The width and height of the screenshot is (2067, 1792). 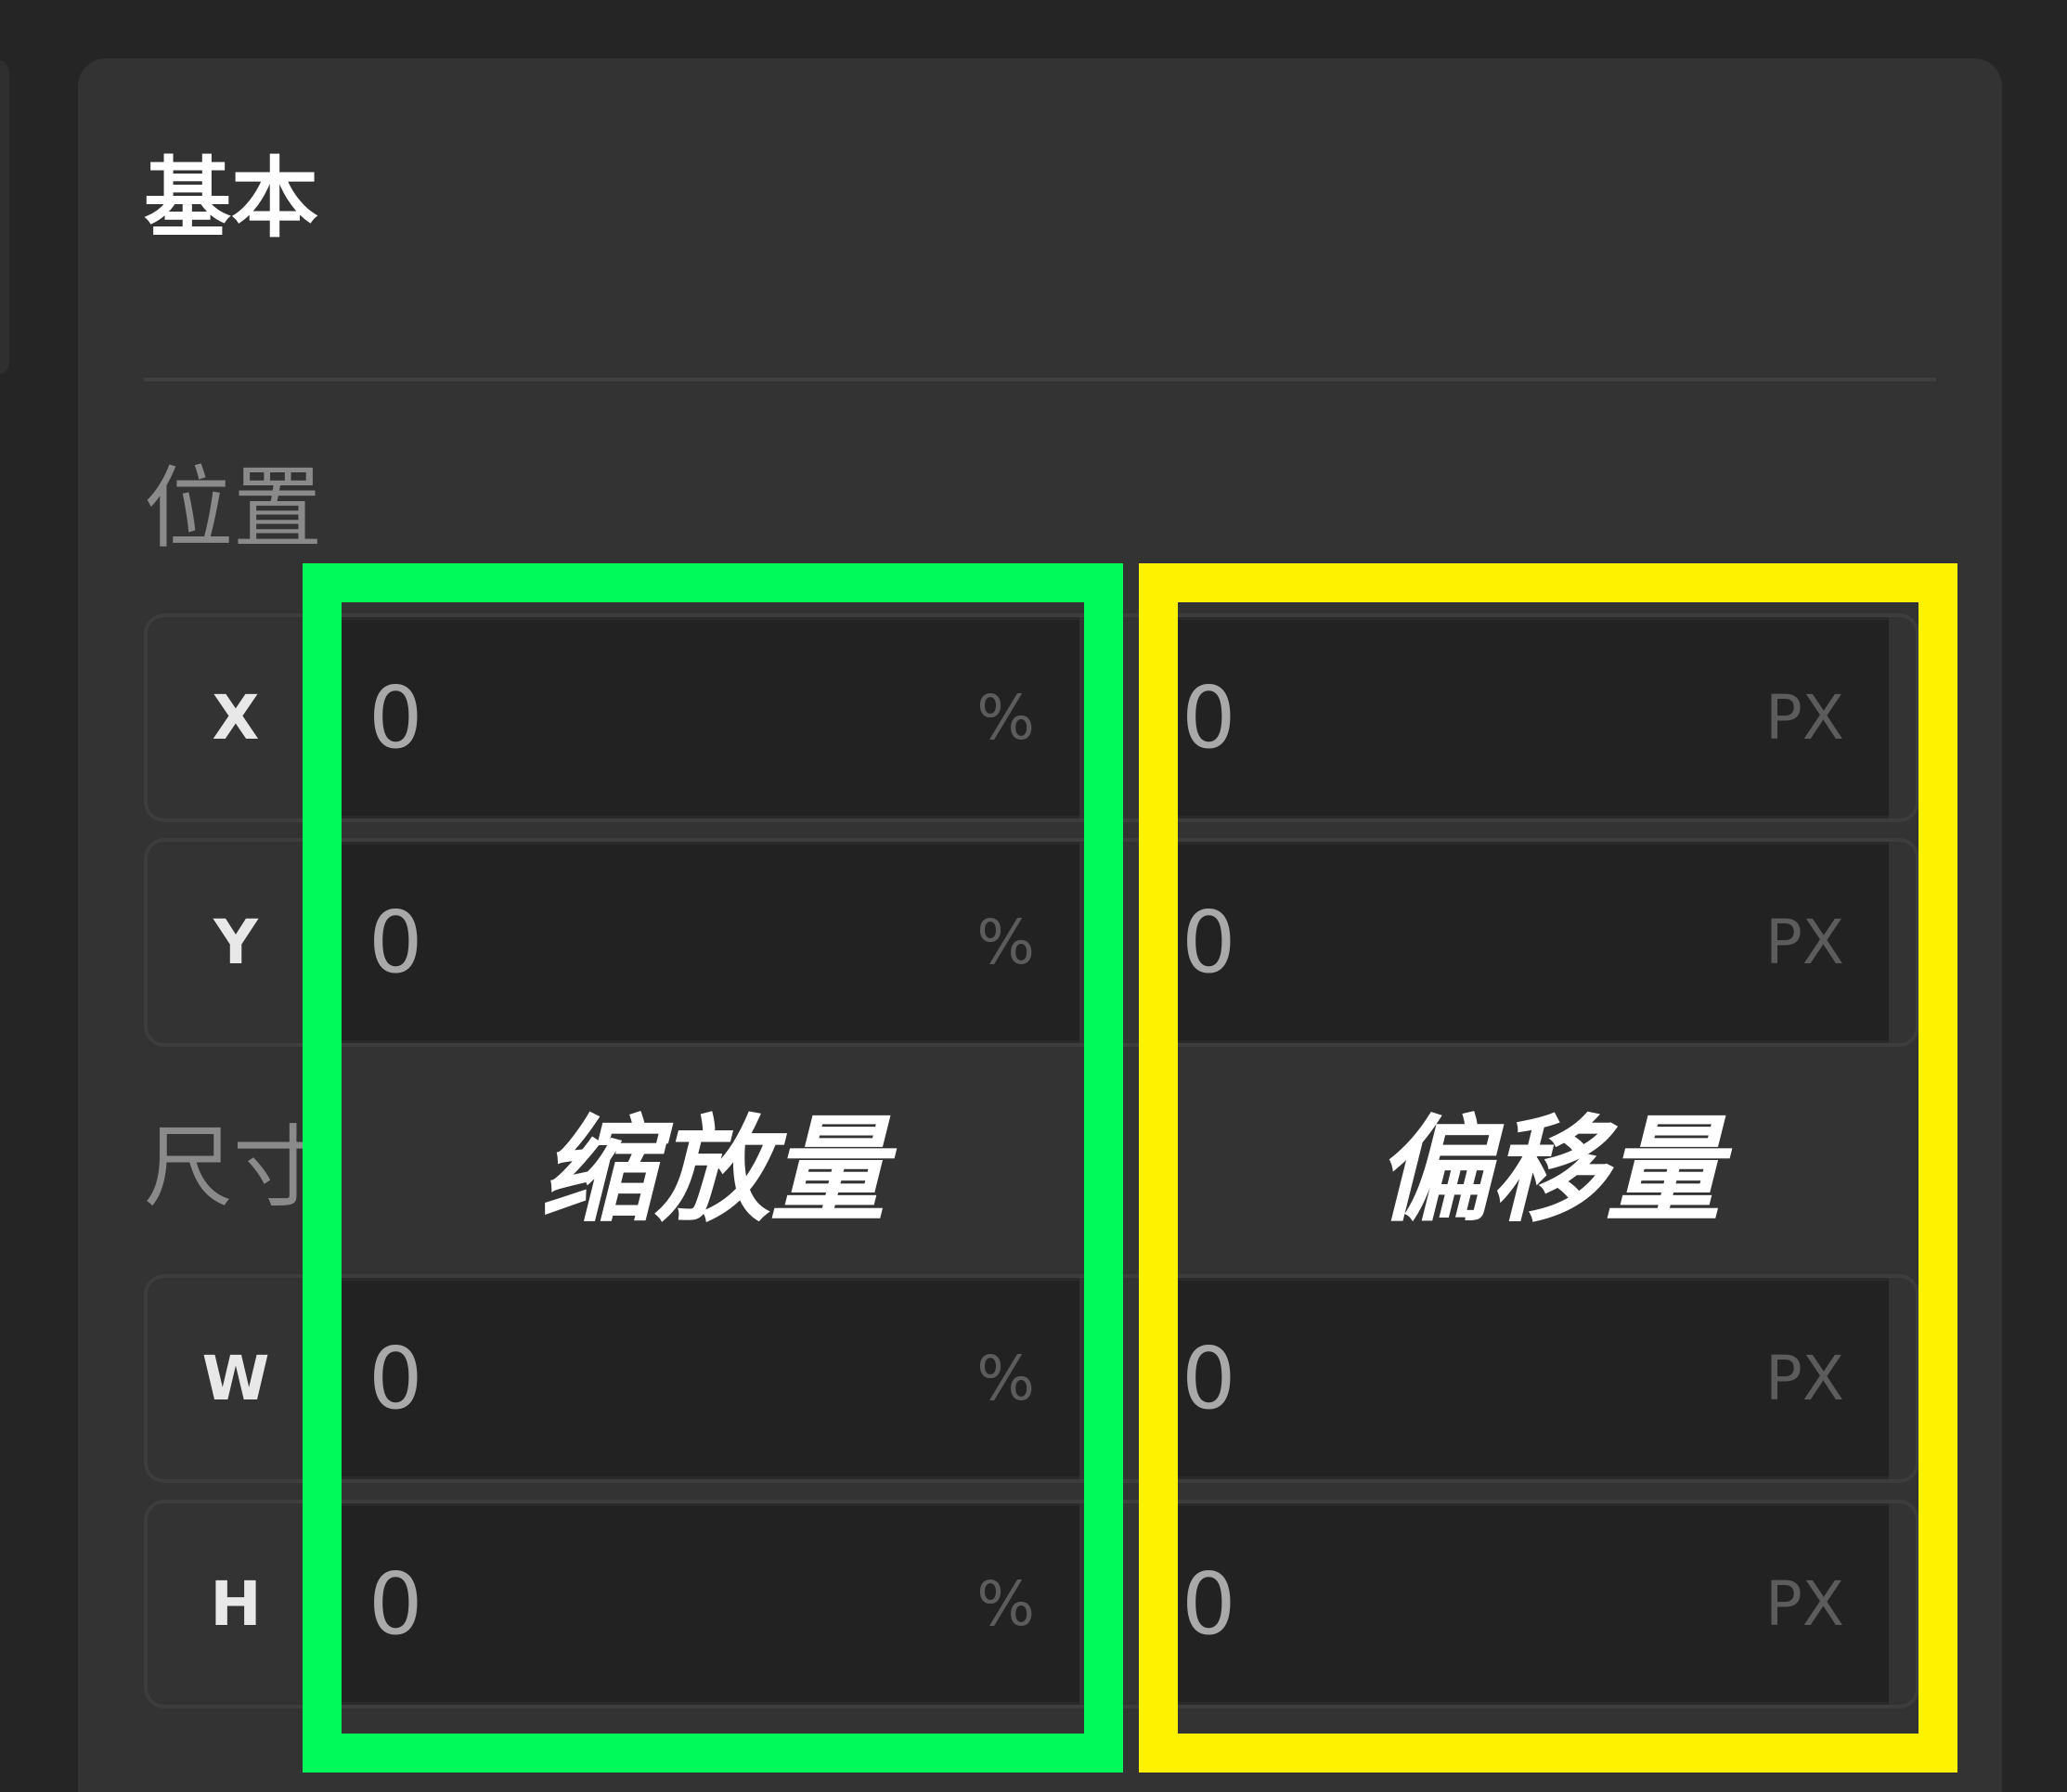 What do you see at coordinates (236, 718) in the screenshot?
I see `axis-label-x: X` at bounding box center [236, 718].